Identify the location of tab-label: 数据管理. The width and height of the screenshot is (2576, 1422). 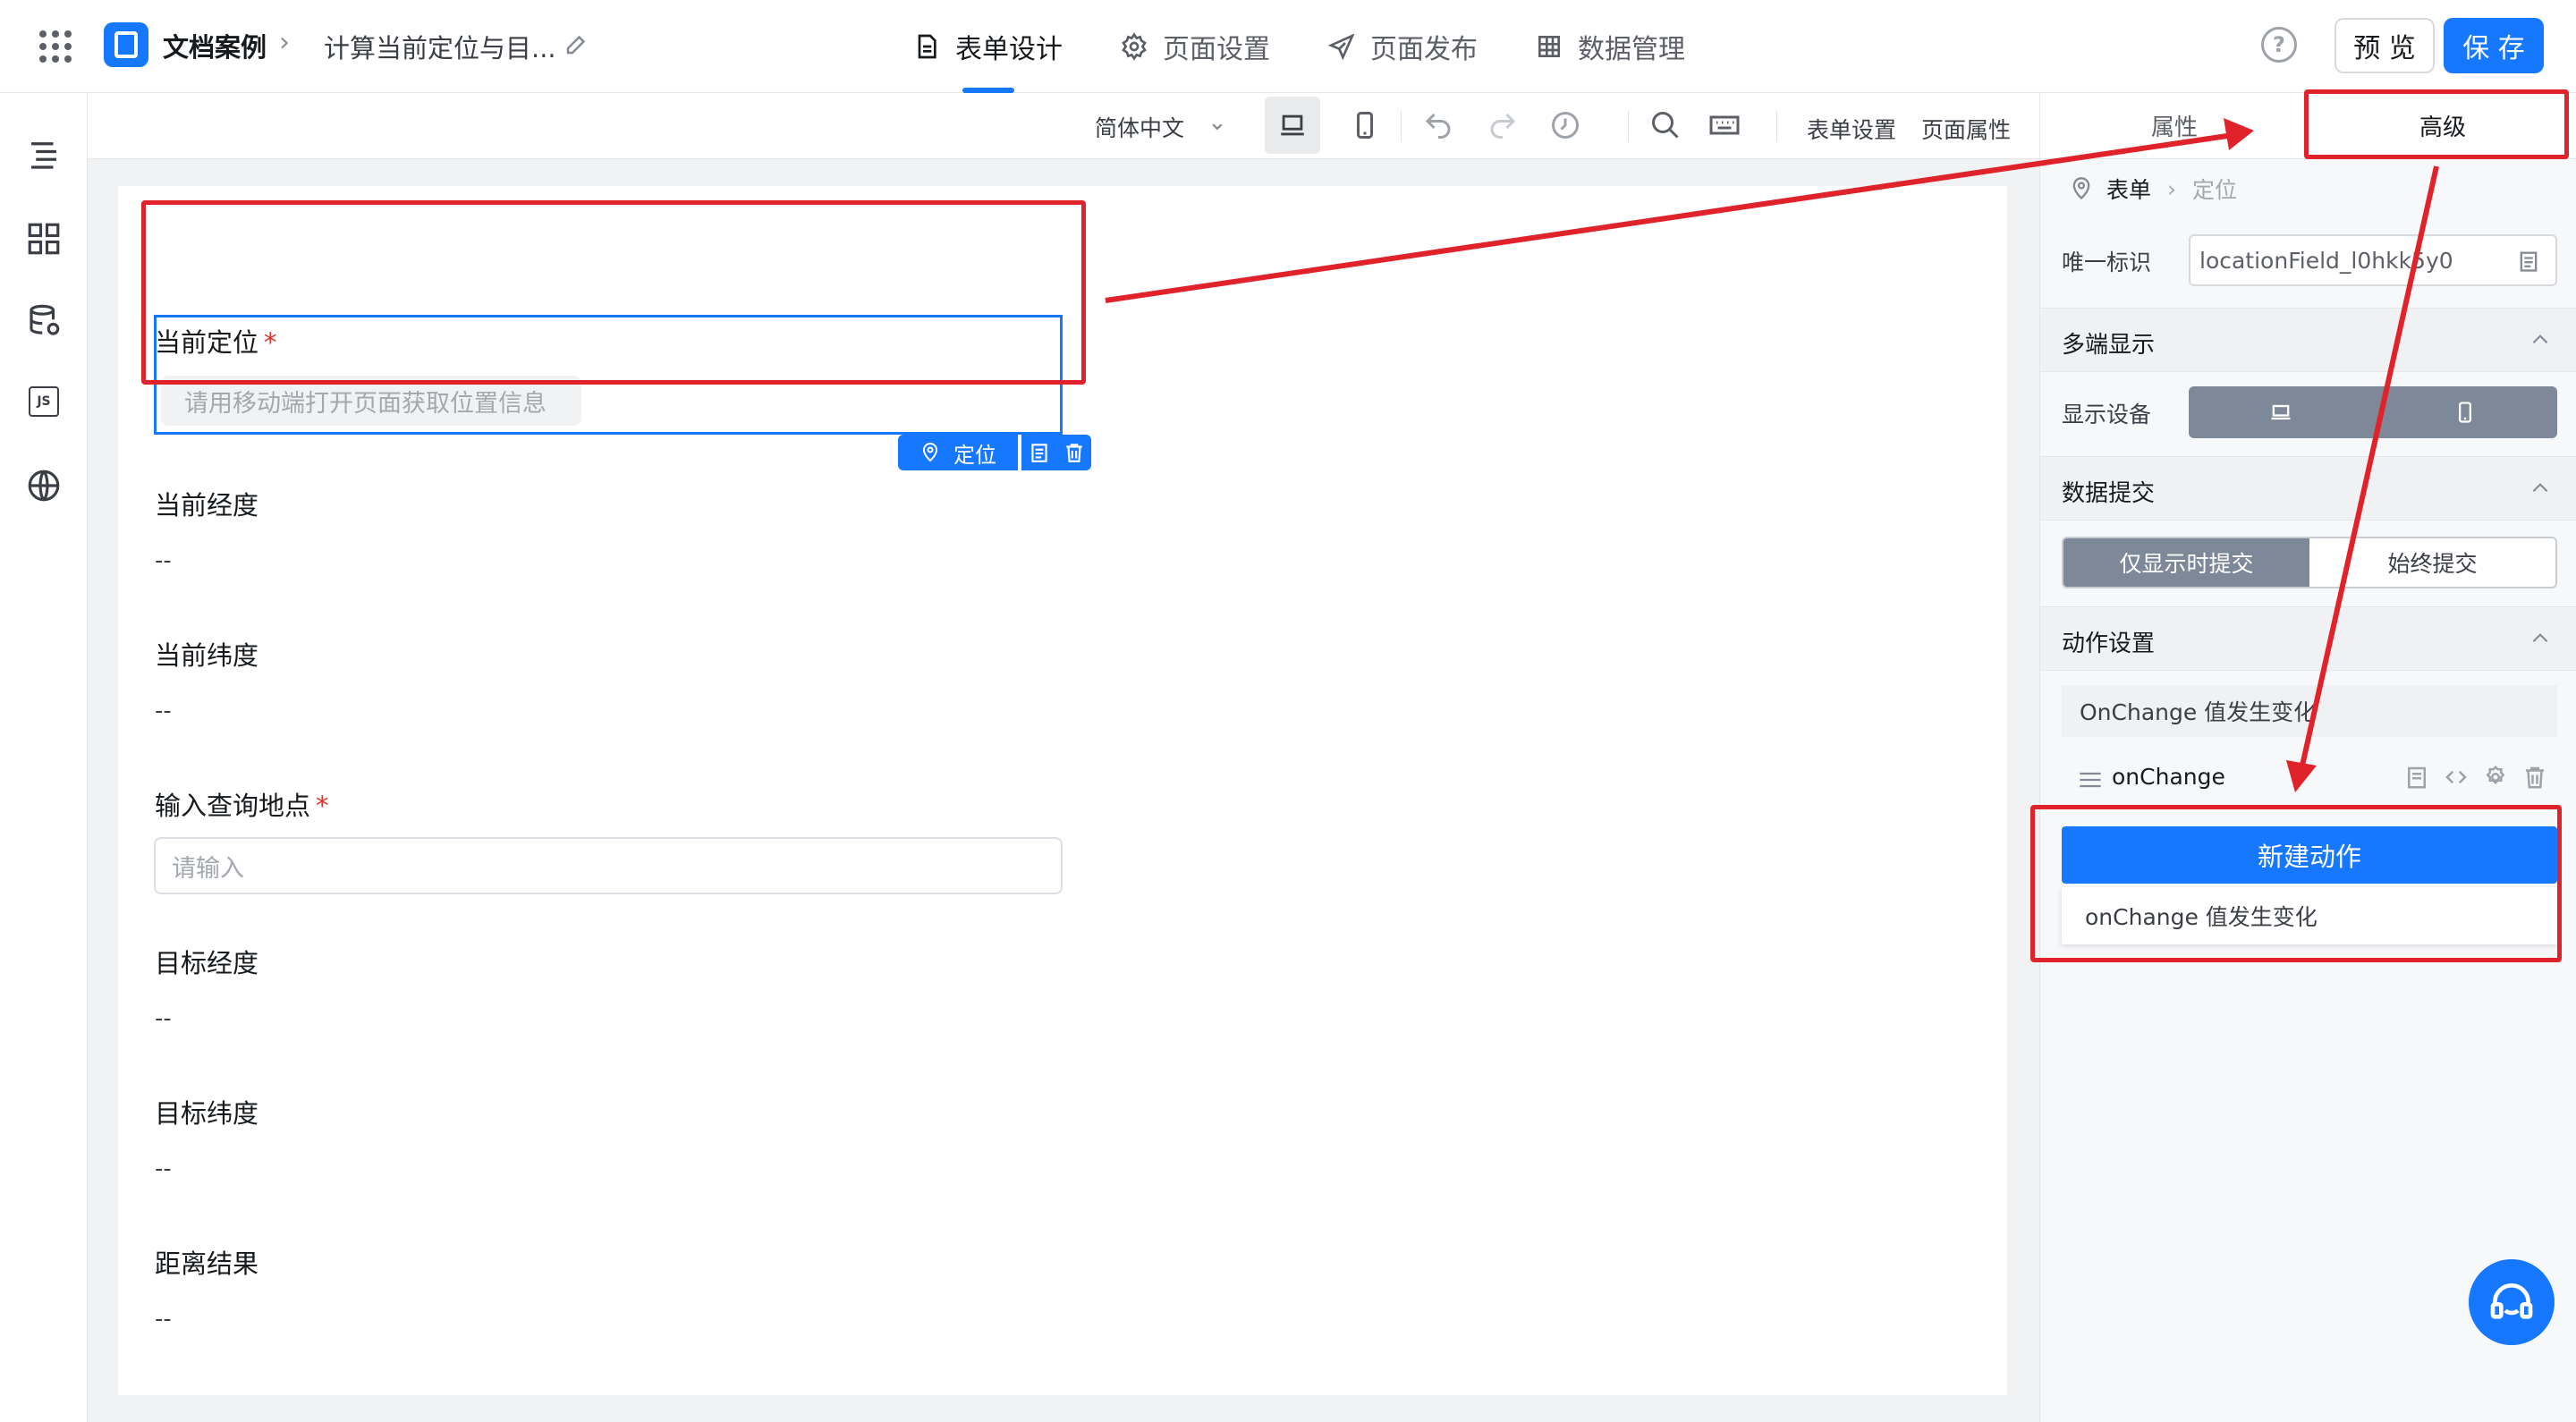
(1631, 49).